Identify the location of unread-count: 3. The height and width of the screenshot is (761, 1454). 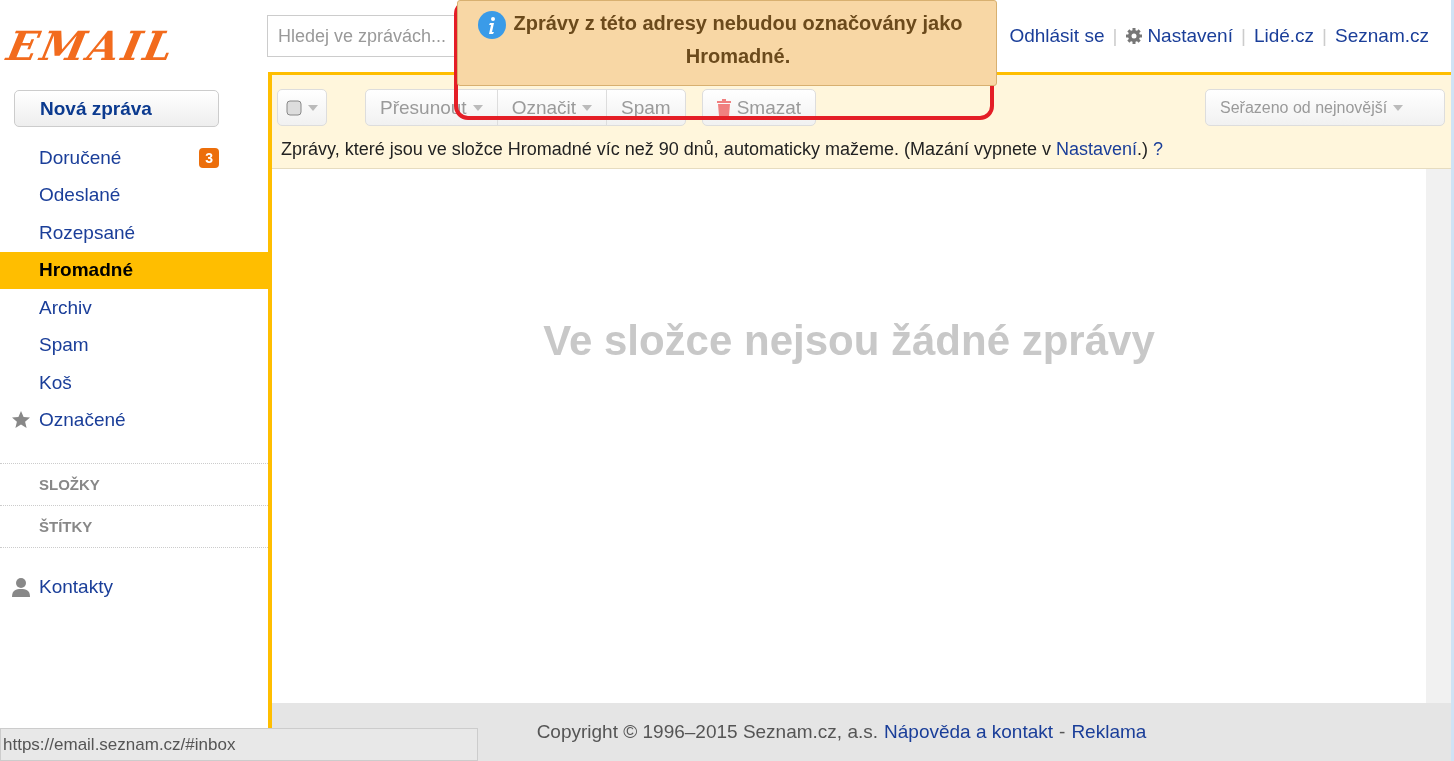
(209, 157).